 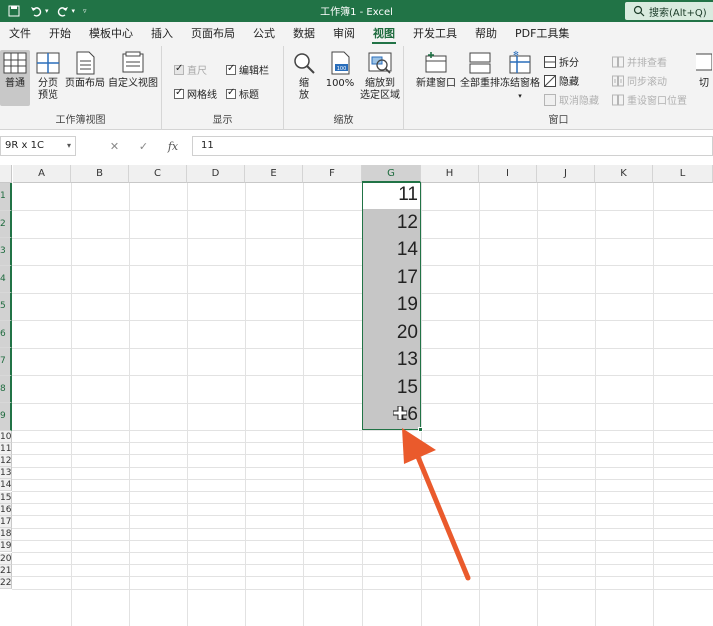 What do you see at coordinates (6, 534) in the screenshot?
I see `row-header: 18` at bounding box center [6, 534].